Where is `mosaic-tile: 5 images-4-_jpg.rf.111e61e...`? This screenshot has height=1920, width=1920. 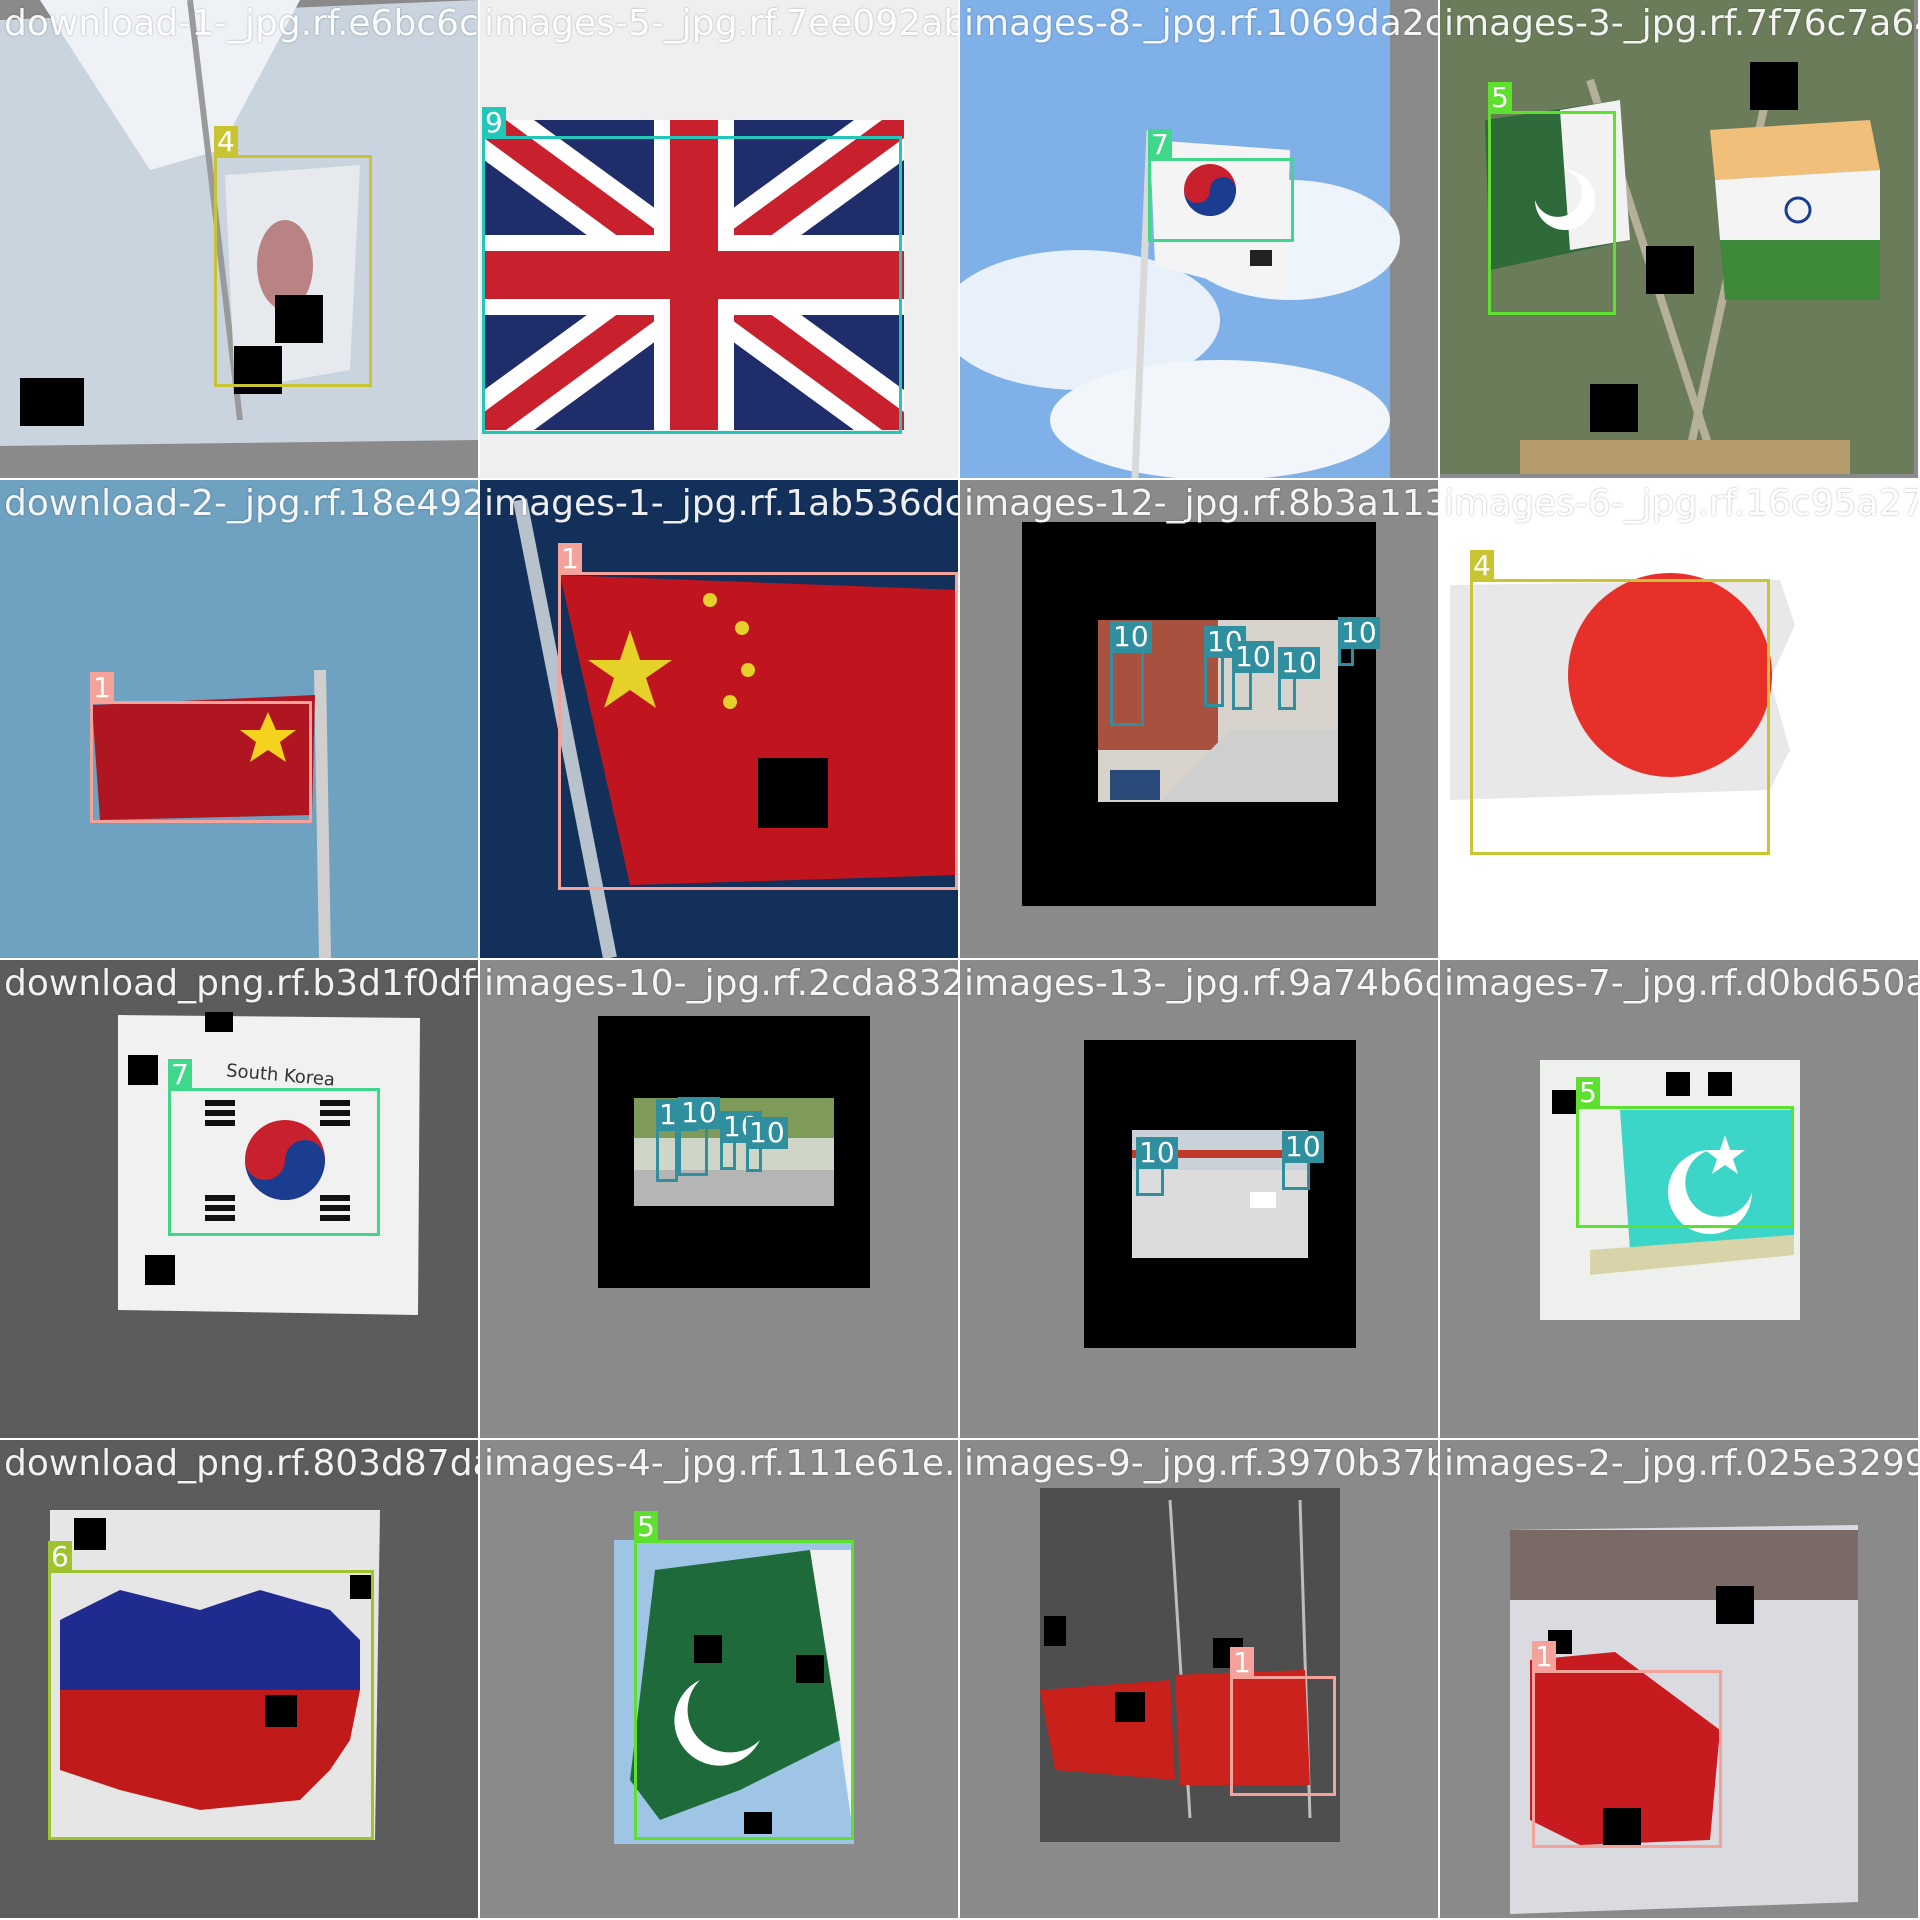
mosaic-tile: 5 images-4-_jpg.rf.111e61e... is located at coordinates (719, 1679).